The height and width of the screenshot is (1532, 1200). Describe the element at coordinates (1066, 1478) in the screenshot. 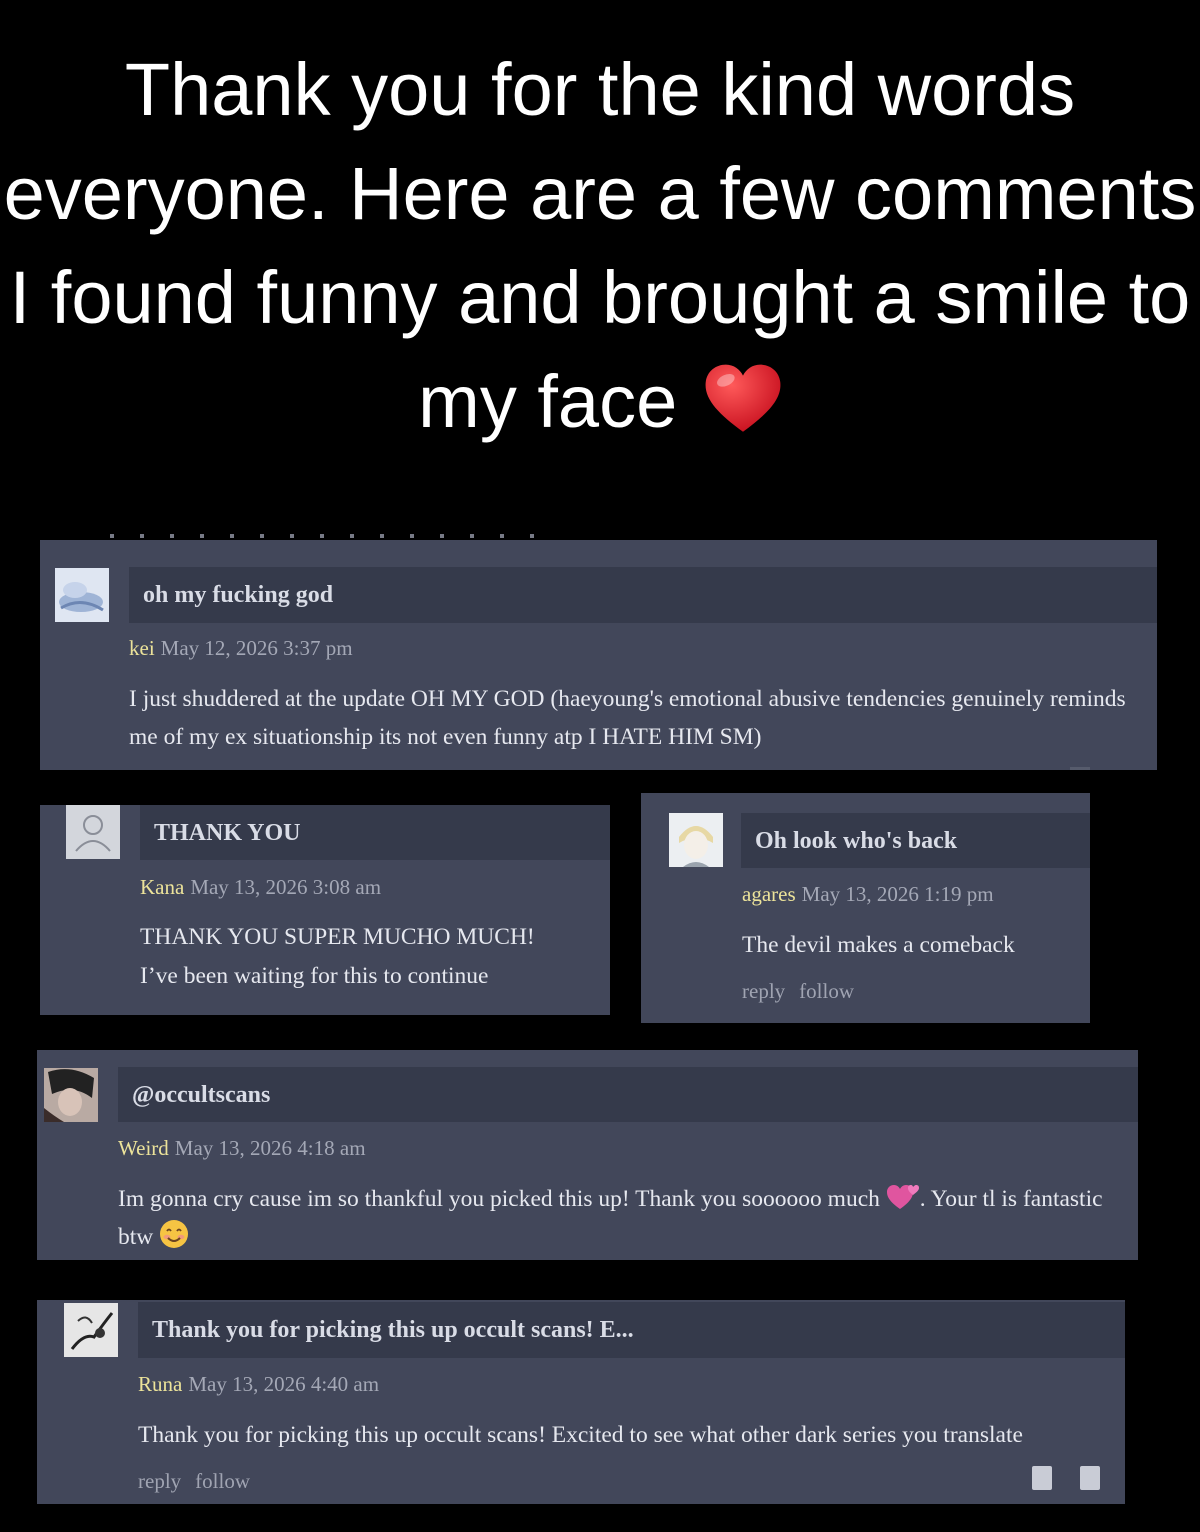

I see `comment-tools` at that location.